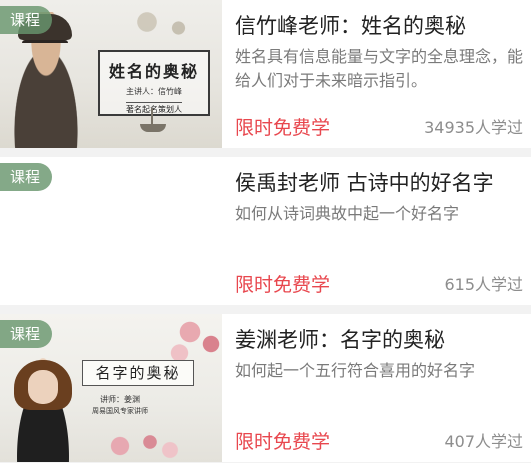 Image resolution: width=531 pixels, height=463 pixels. What do you see at coordinates (483, 284) in the screenshot?
I see `learner-count: 615人学过` at bounding box center [483, 284].